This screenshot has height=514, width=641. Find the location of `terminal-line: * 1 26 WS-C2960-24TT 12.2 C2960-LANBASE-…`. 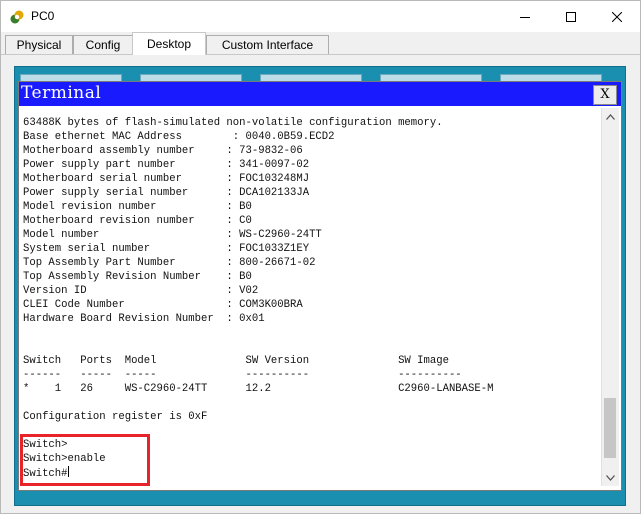

terminal-line: * 1 26 WS-C2960-24TT 12.2 C2960-LANBASE-… is located at coordinates (258, 389).